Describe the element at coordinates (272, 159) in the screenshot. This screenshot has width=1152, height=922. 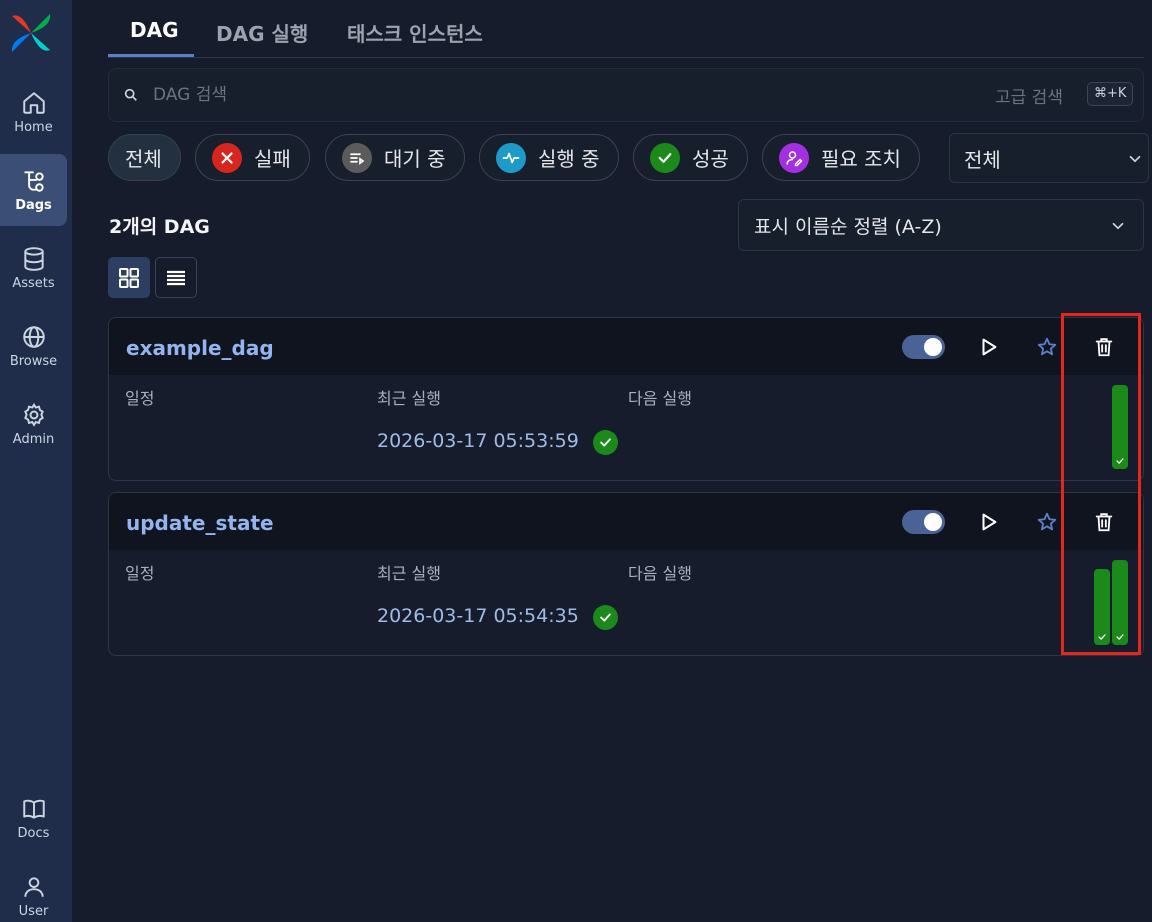
I see `filter-label: 실패` at that location.